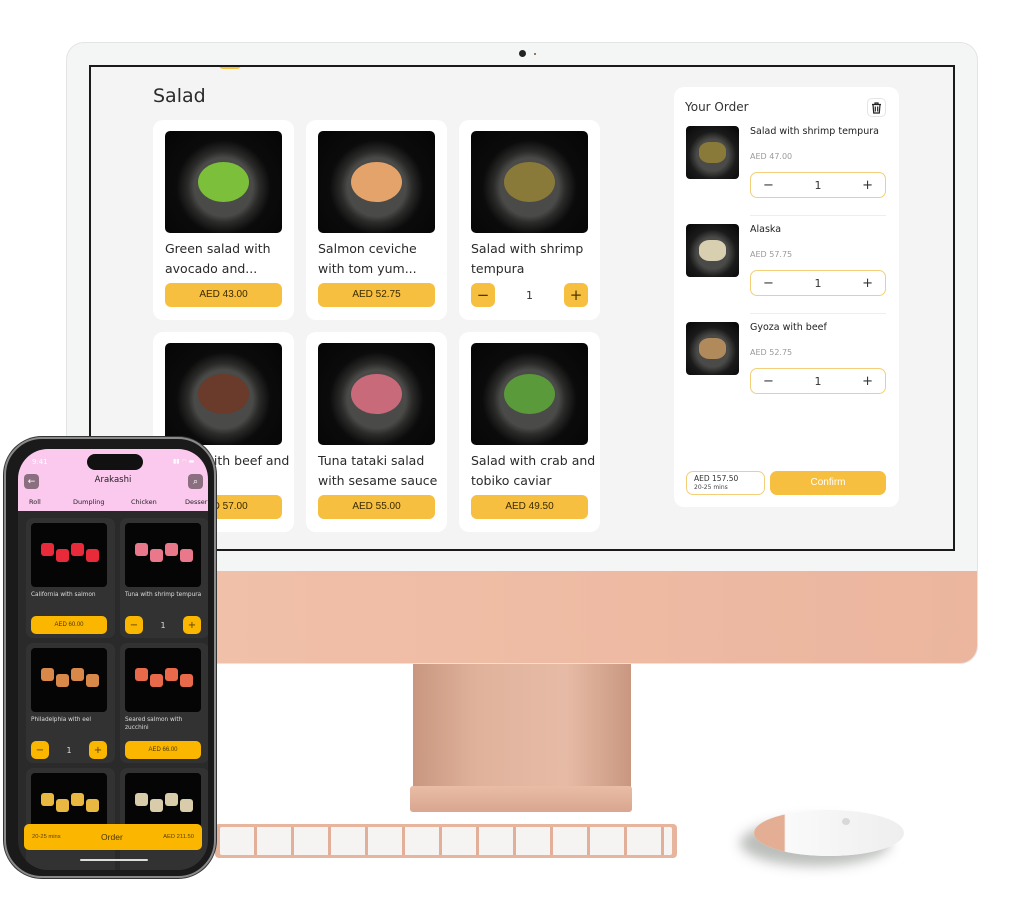  I want to click on add-to-order-button: AED 55.00, so click(376, 507).